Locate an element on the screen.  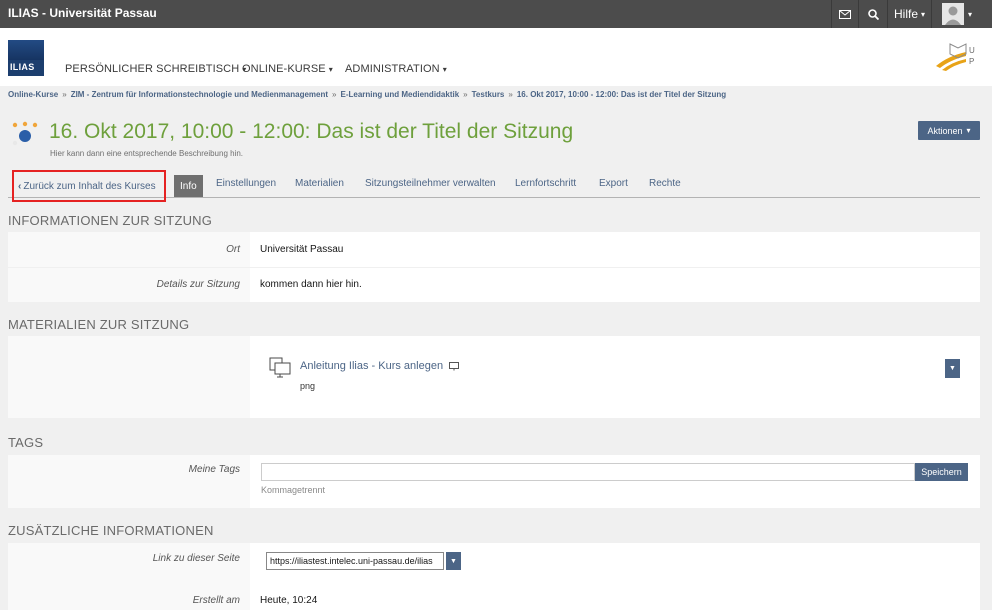
nav-personal-desk: PERSÖNLICHER SCHREIBTISCH ▾ is located at coordinates (155, 69).